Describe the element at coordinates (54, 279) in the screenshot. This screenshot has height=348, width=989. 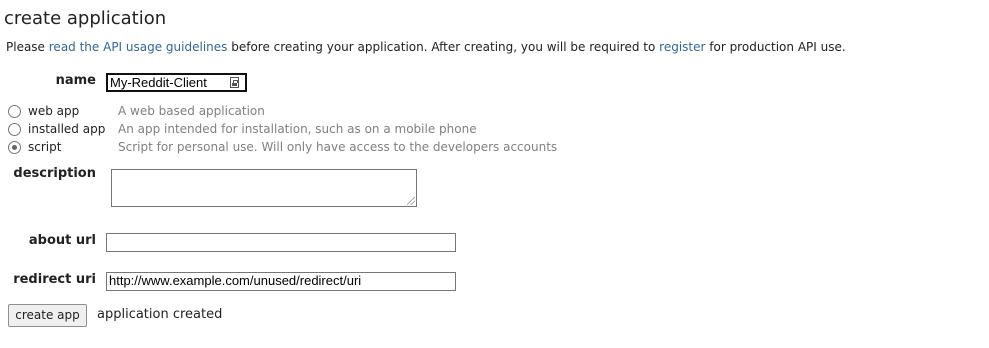
I see `redirect-uri-label: redirect uri` at that location.